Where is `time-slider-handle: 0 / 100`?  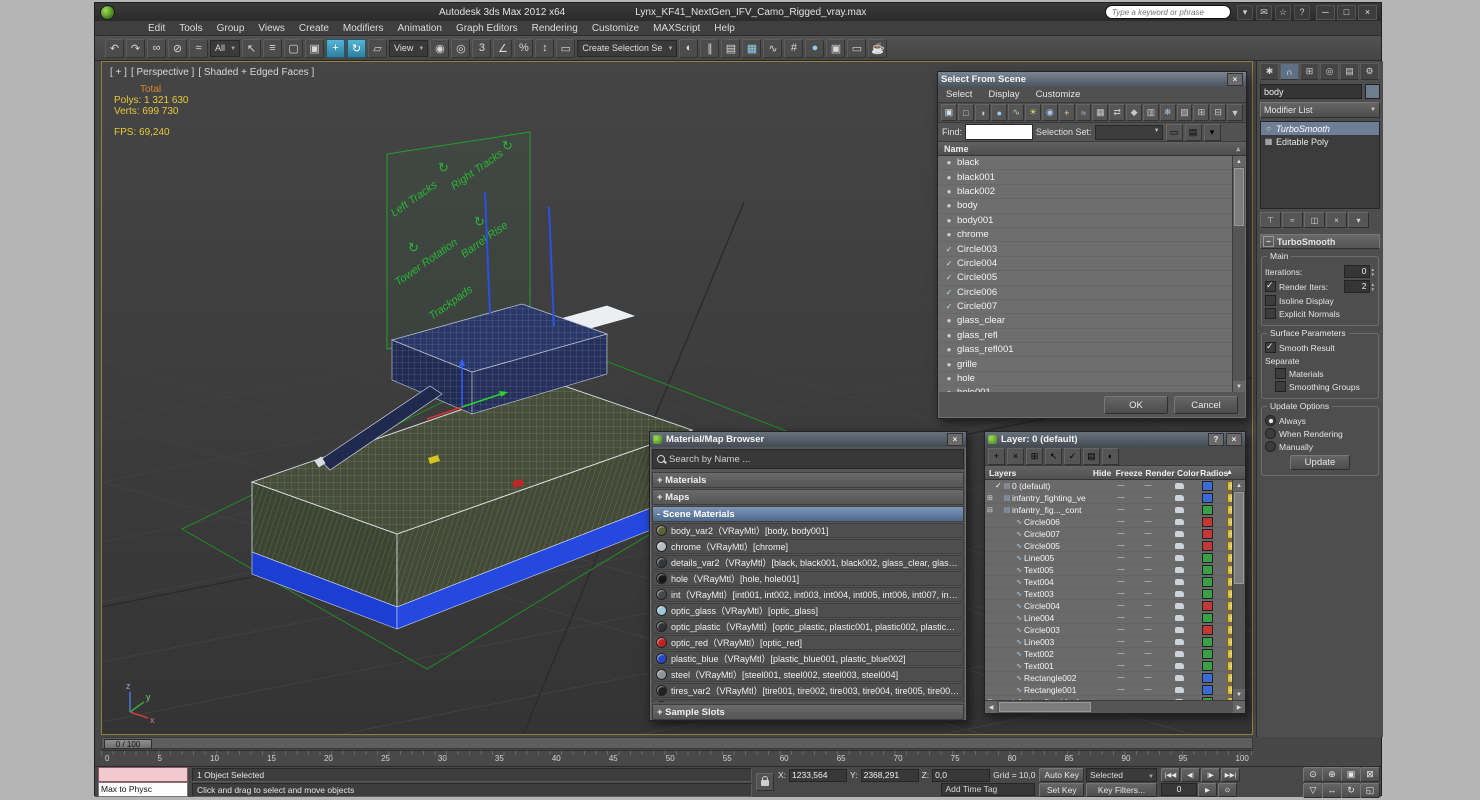 time-slider-handle: 0 / 100 is located at coordinates (128, 744).